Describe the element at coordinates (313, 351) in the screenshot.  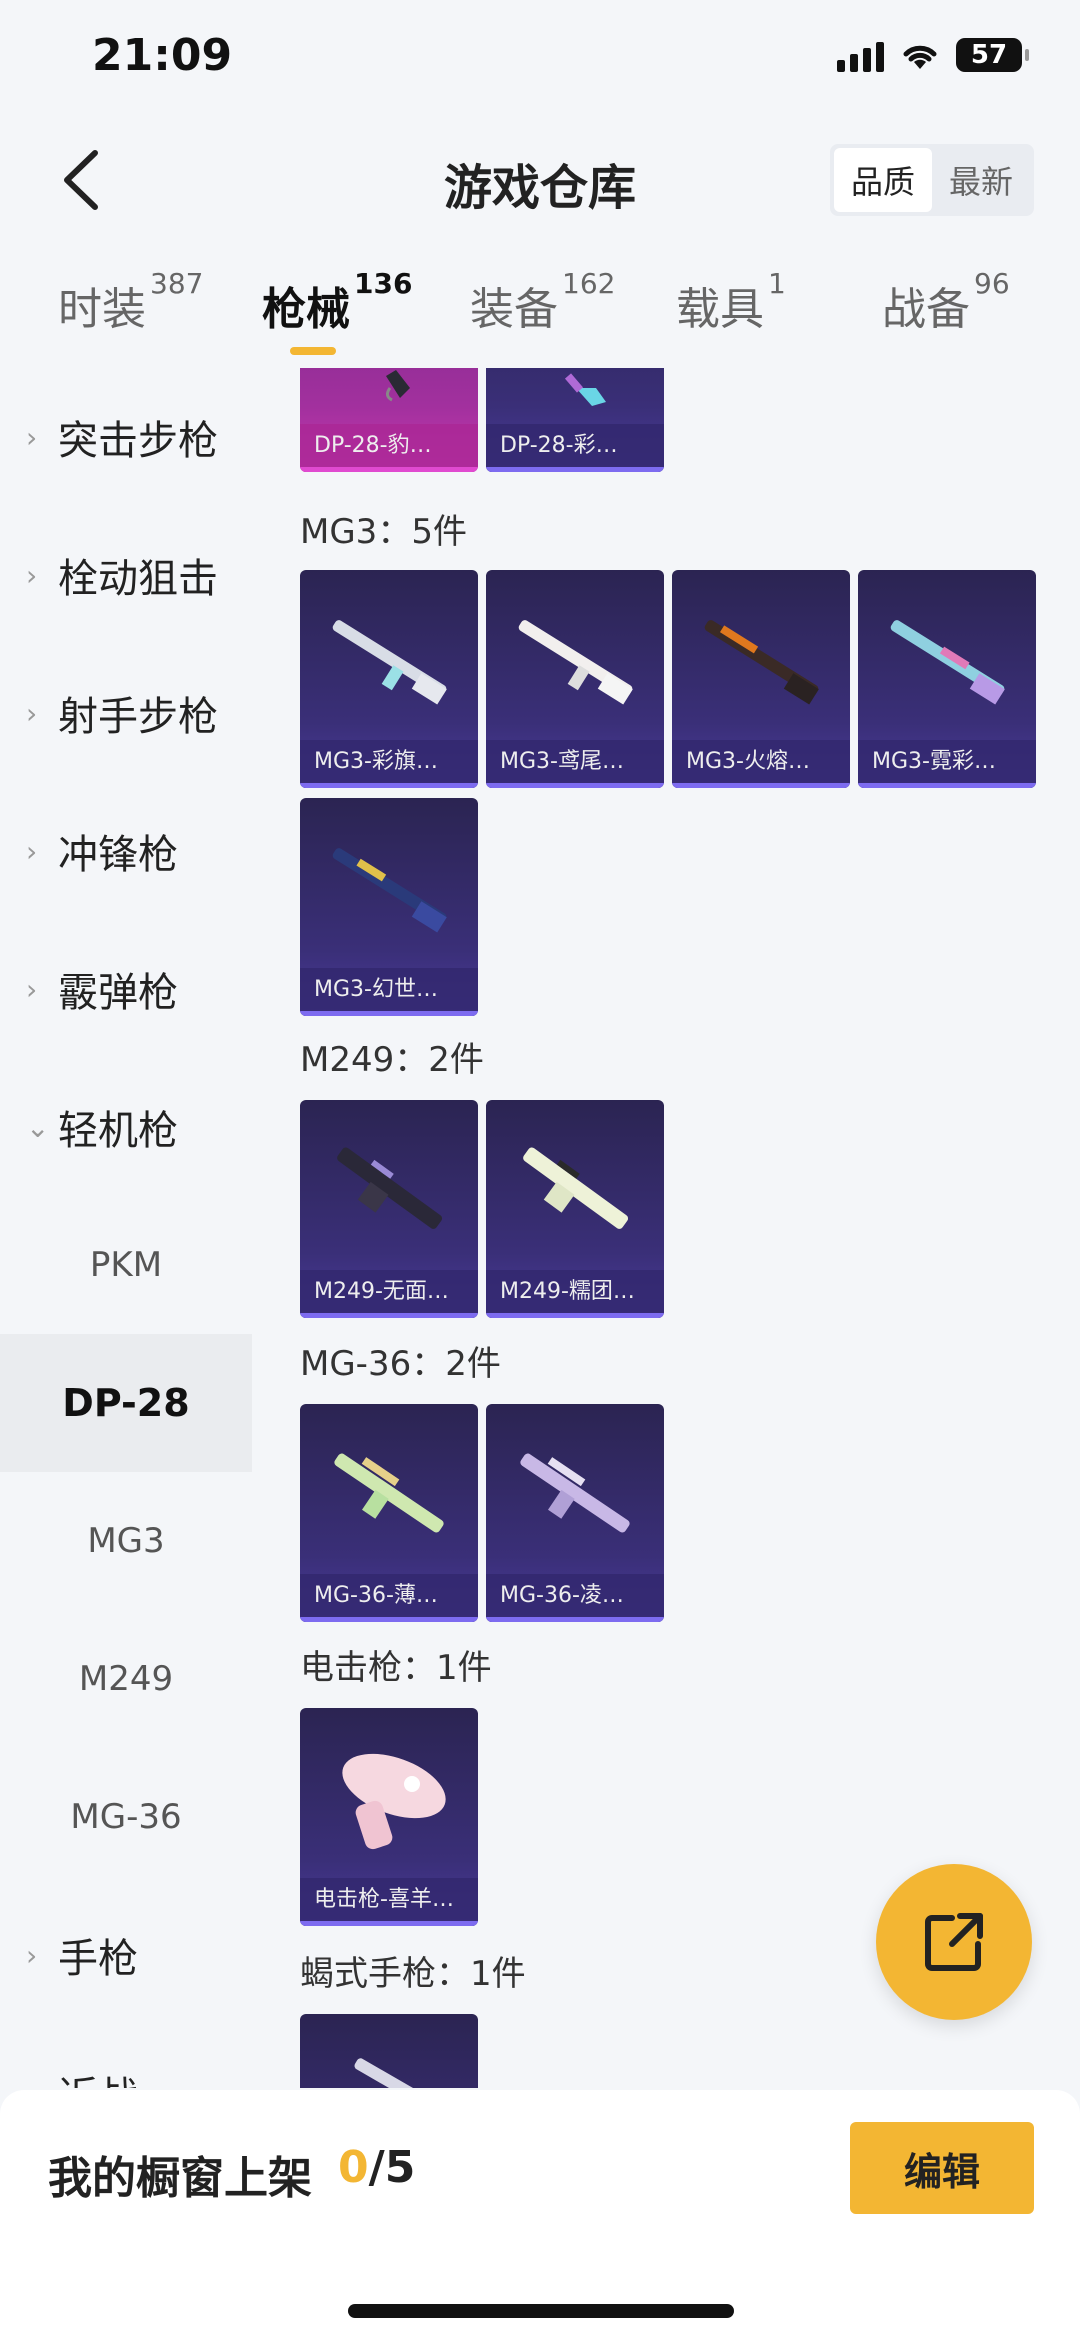
I see `active-tab-indicator` at that location.